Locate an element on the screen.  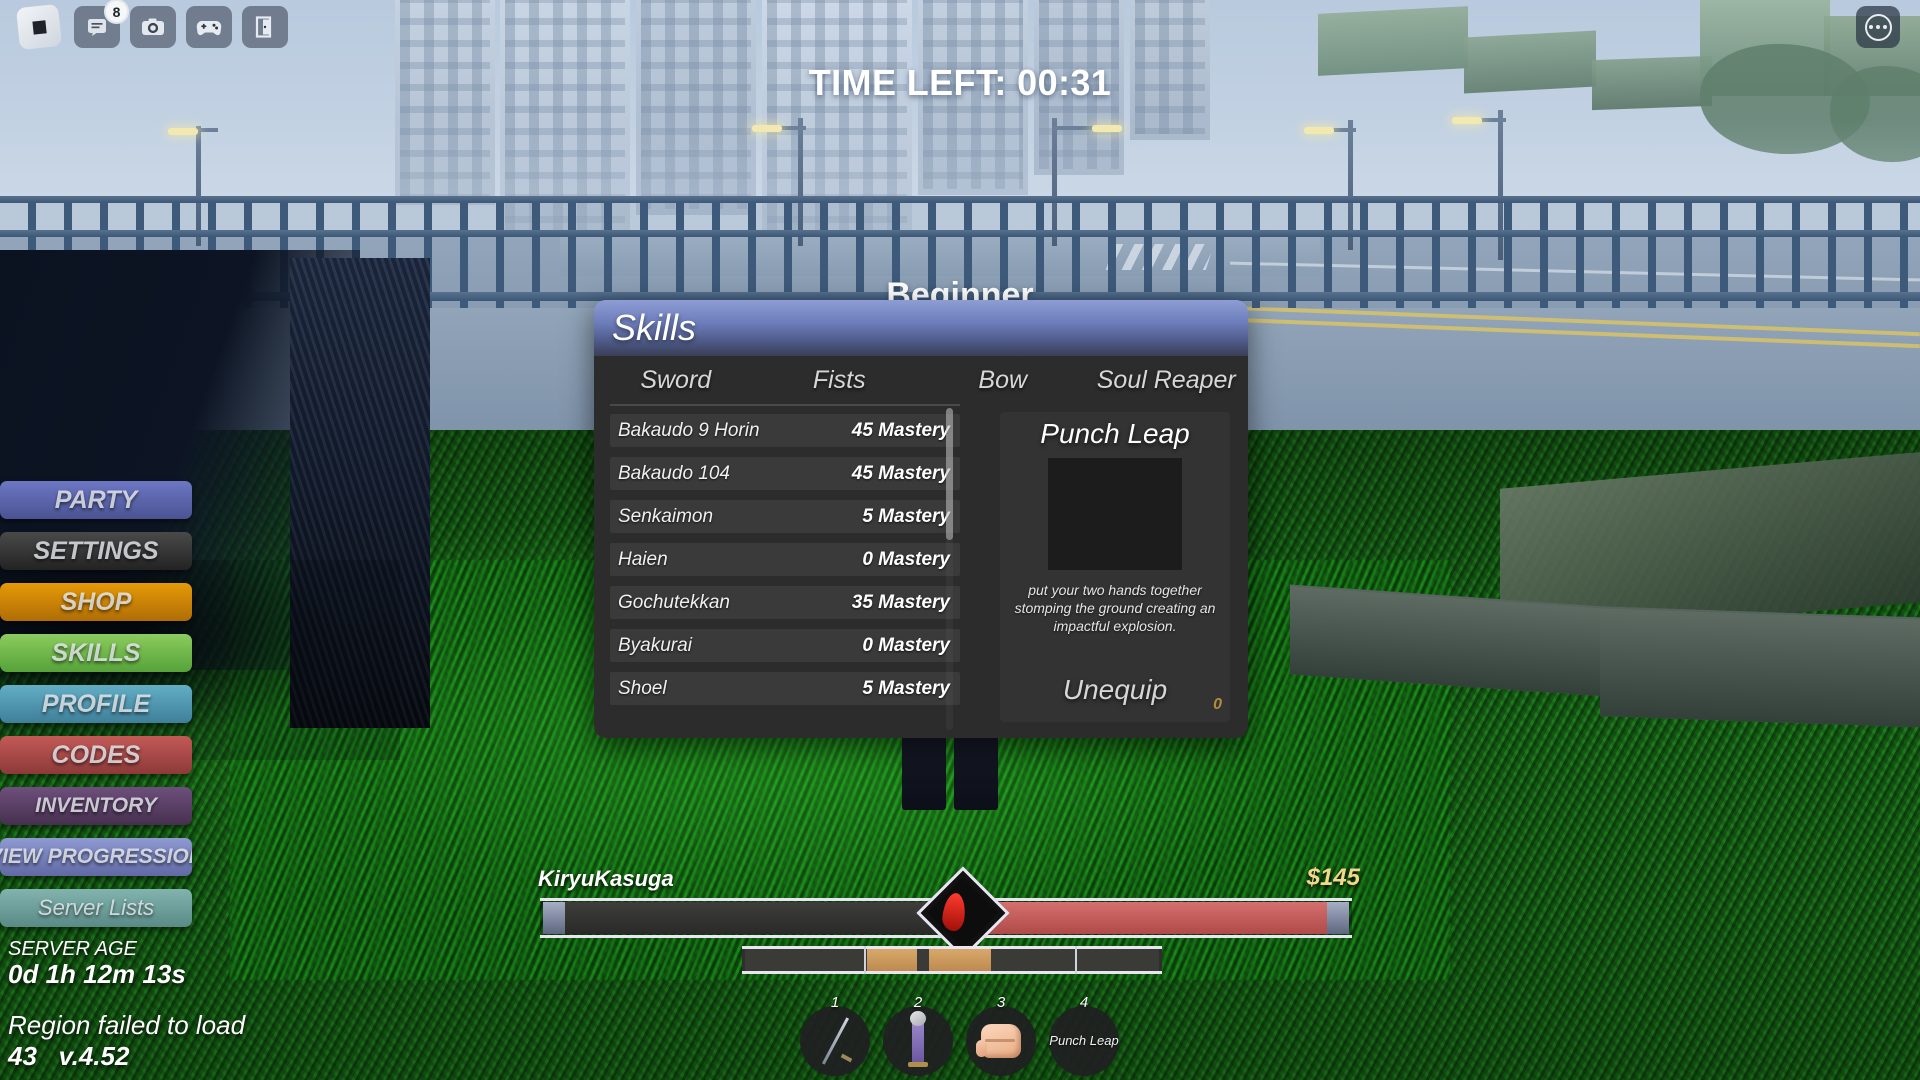
tab-fists: Fists is located at coordinates (840, 380).